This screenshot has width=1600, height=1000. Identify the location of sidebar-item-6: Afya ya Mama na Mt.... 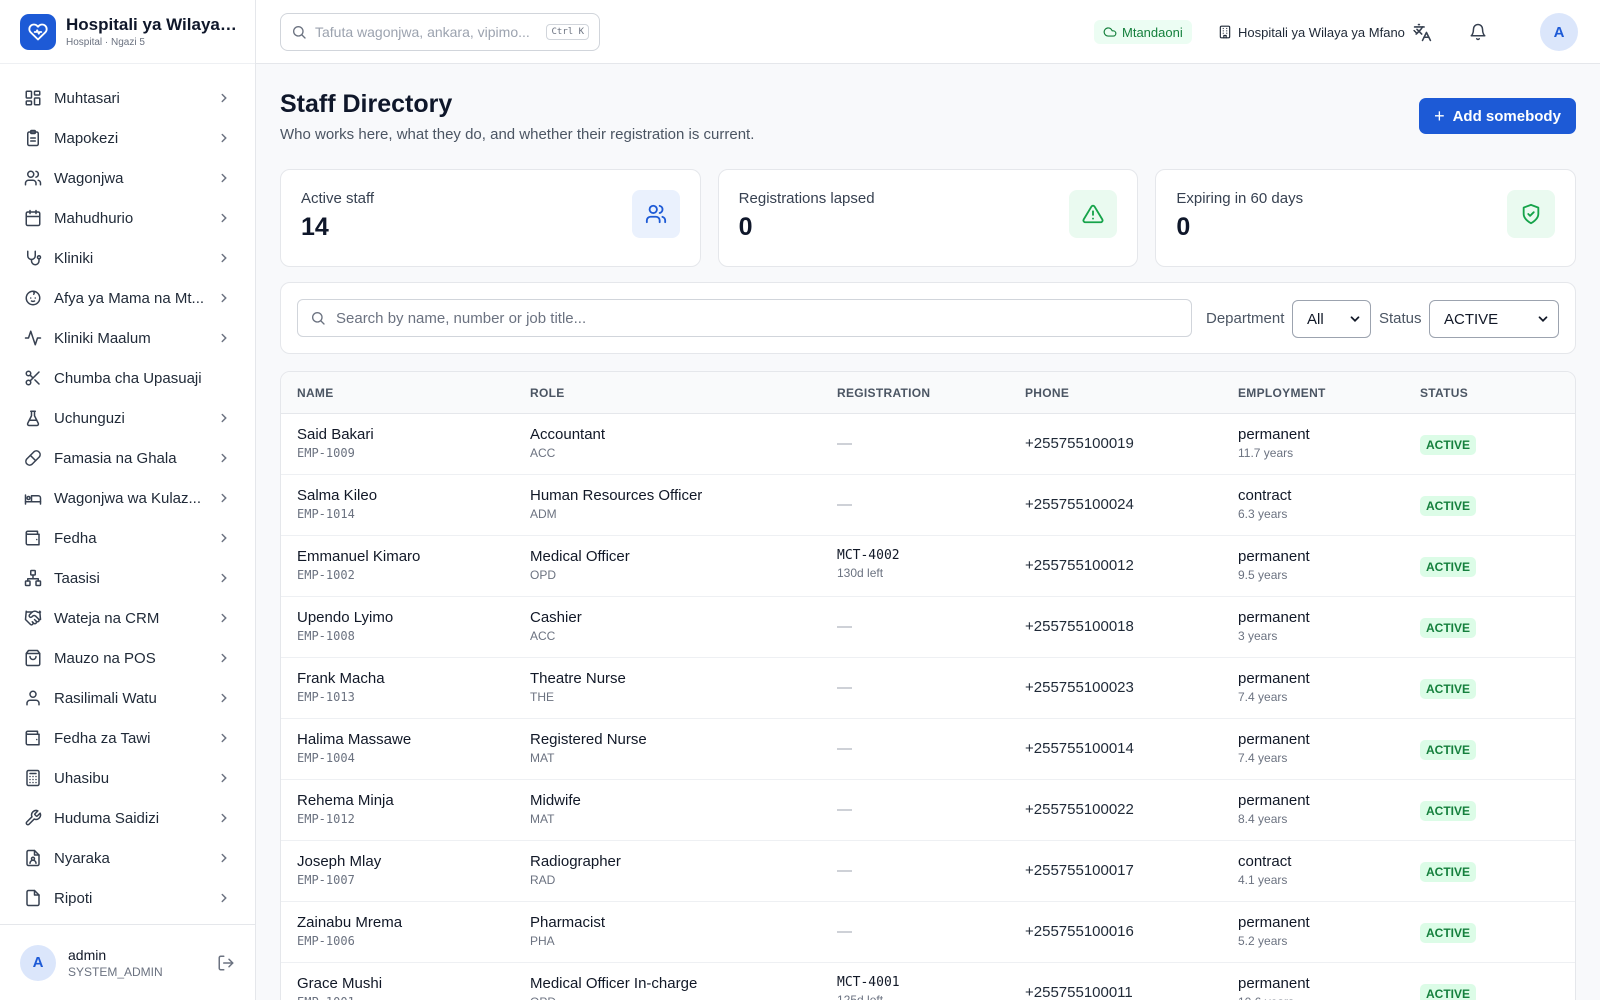
(127, 298).